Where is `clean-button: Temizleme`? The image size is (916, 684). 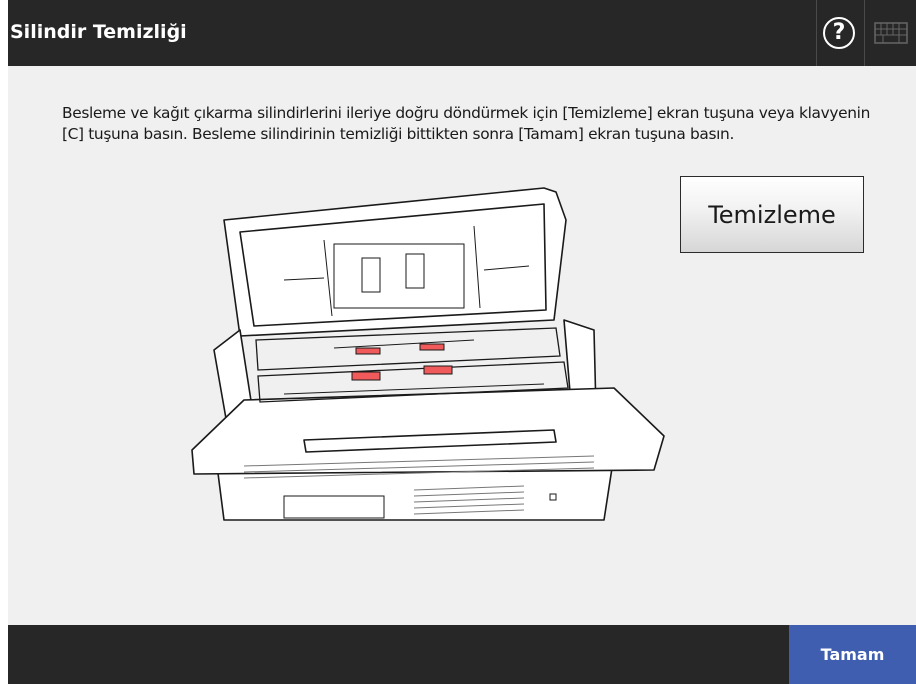 clean-button: Temizleme is located at coordinates (772, 214).